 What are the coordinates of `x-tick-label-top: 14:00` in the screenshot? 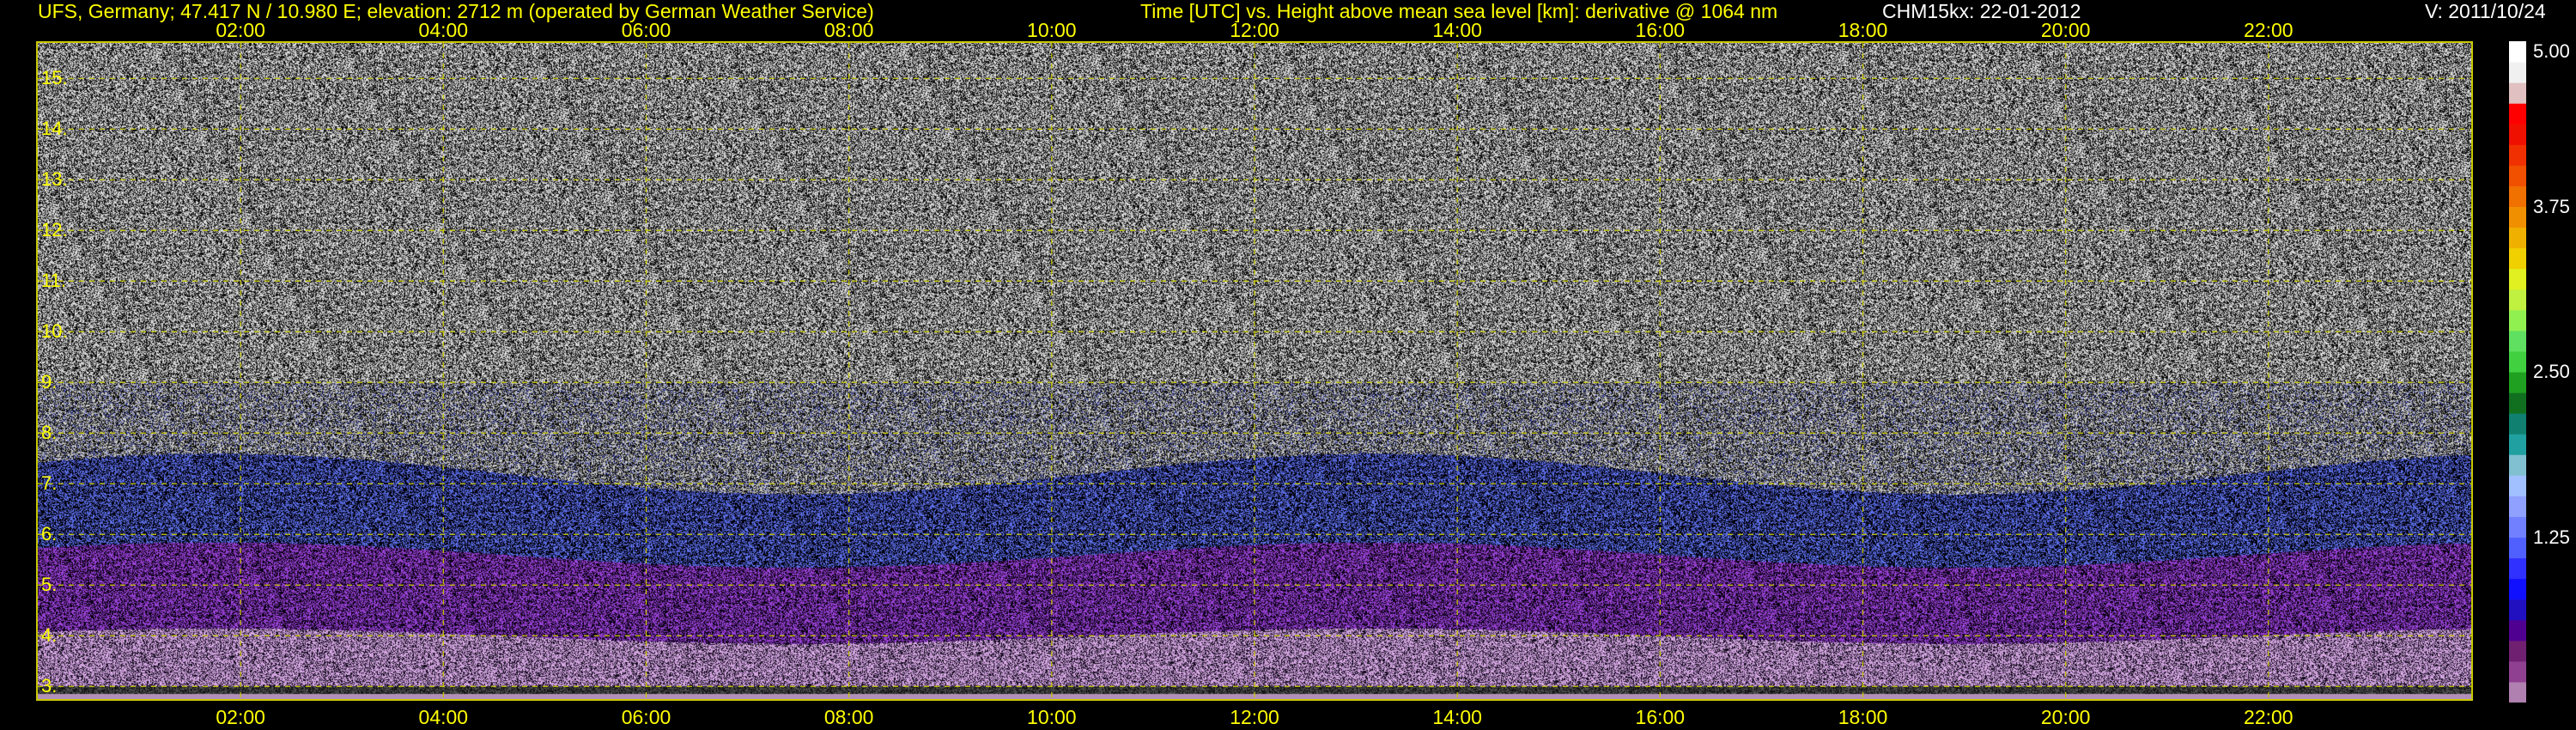 It's located at (1457, 30).